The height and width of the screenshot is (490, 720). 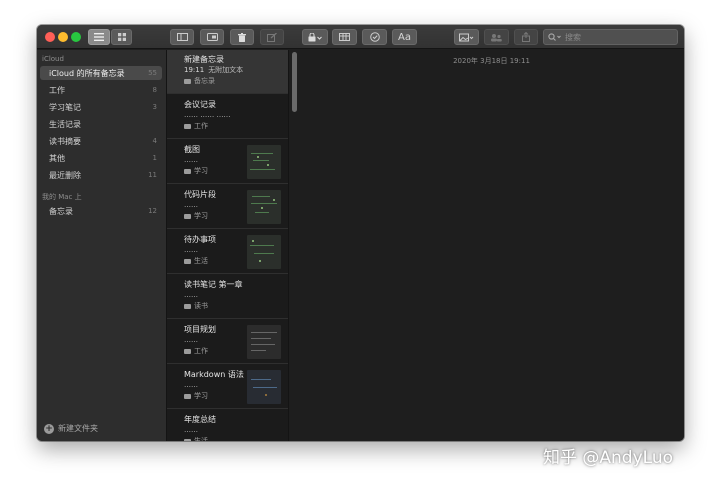 I want to click on checklist-icon, so click(x=374, y=37).